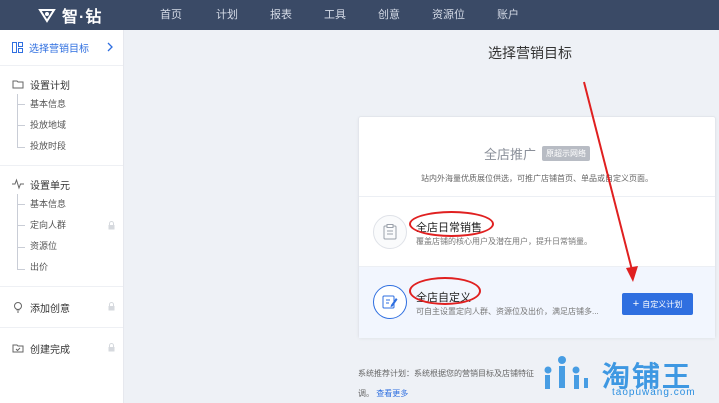  I want to click on nav-report: 报表, so click(281, 15).